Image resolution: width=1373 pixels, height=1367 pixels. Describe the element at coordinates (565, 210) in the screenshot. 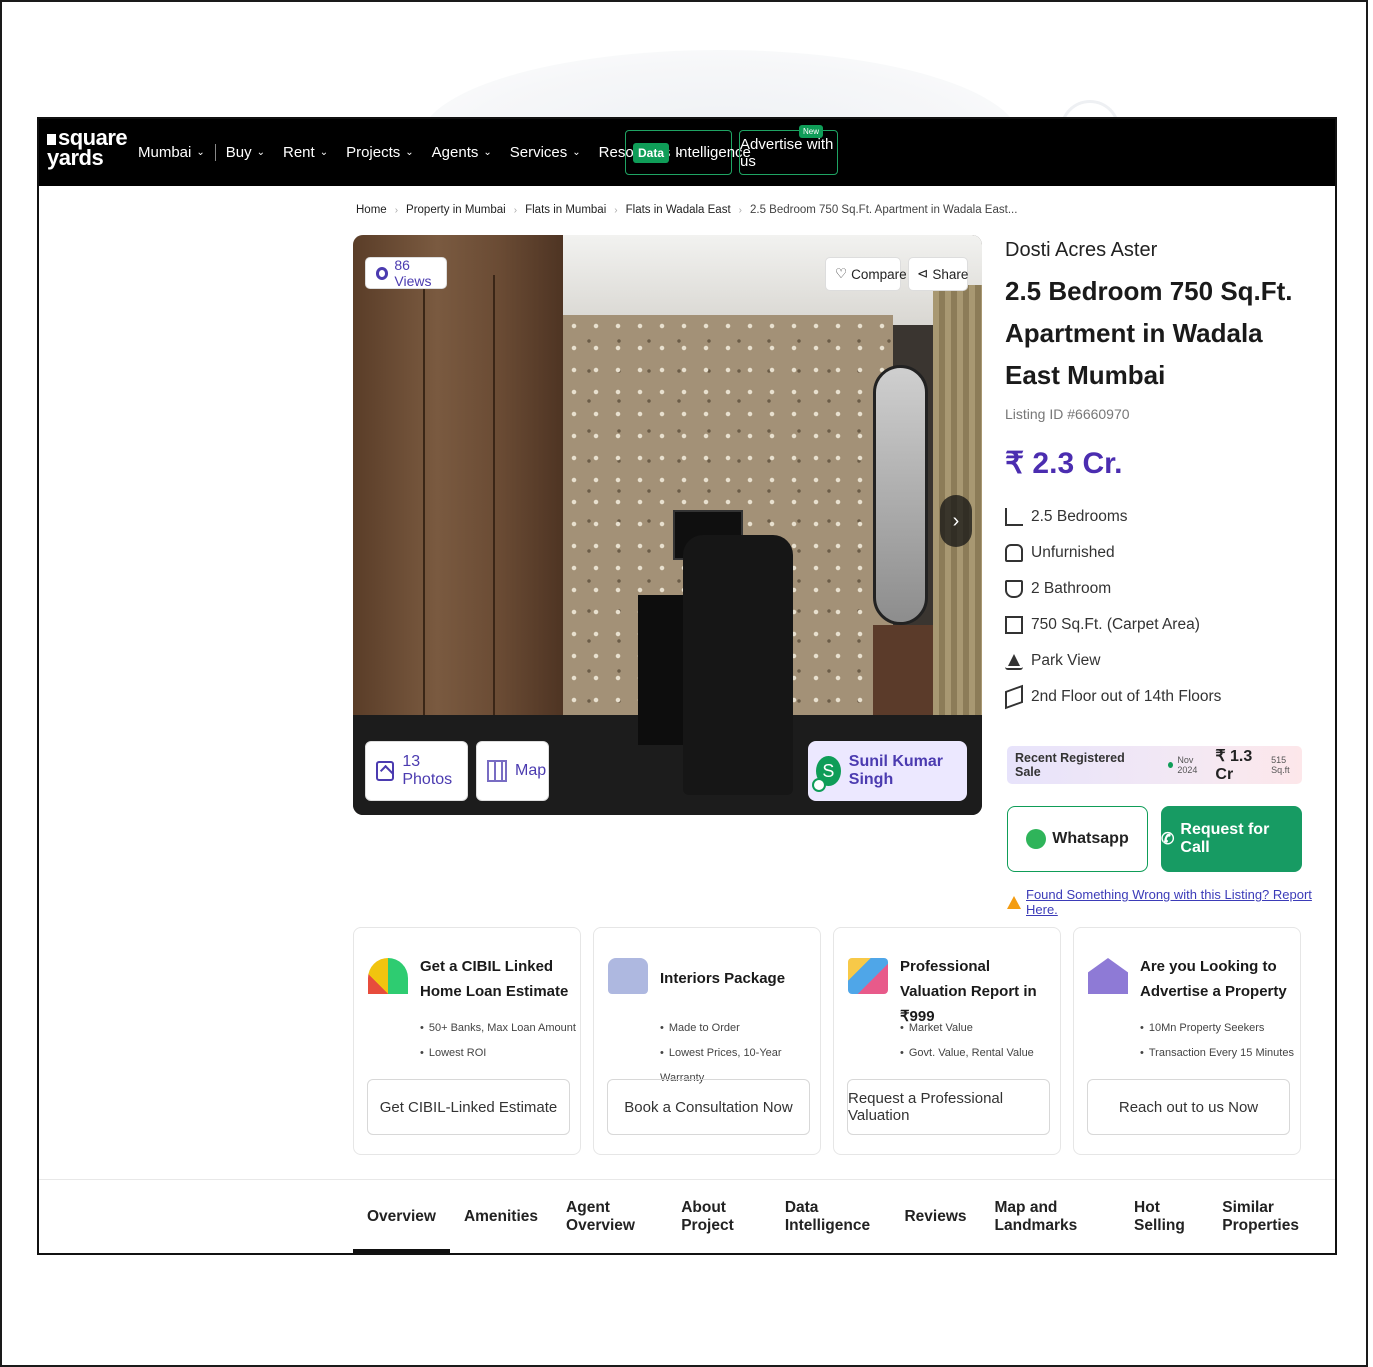

I see `breadcrumb-flats-city: Flats in Mumbai` at that location.